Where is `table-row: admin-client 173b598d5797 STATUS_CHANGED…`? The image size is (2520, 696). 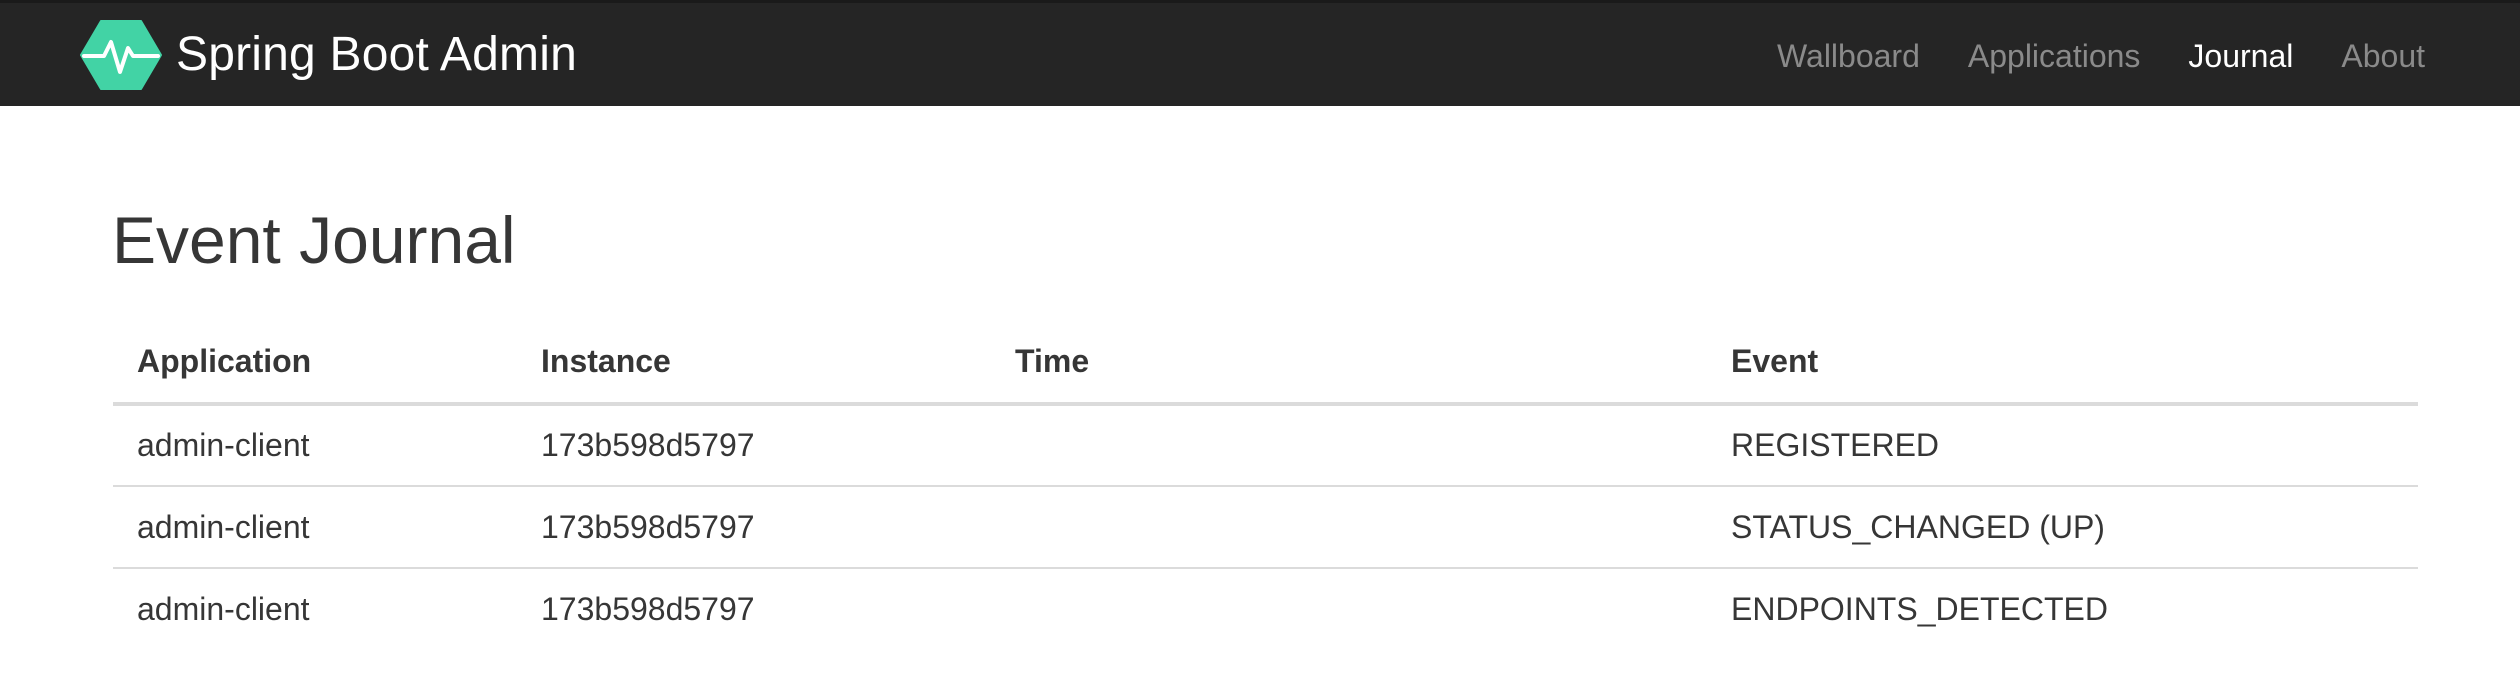 table-row: admin-client 173b598d5797 STATUS_CHANGED… is located at coordinates (1265, 527).